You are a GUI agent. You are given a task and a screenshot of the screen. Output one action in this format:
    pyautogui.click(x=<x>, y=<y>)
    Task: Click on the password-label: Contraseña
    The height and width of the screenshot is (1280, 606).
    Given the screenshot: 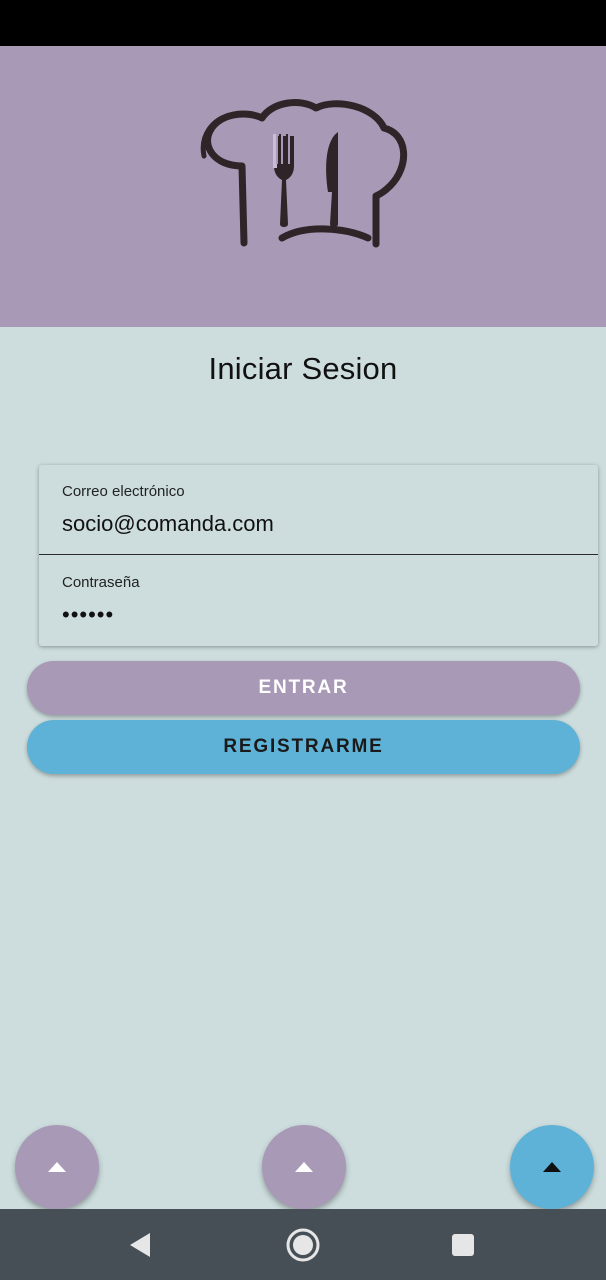 What is the action you would take?
    pyautogui.click(x=101, y=582)
    